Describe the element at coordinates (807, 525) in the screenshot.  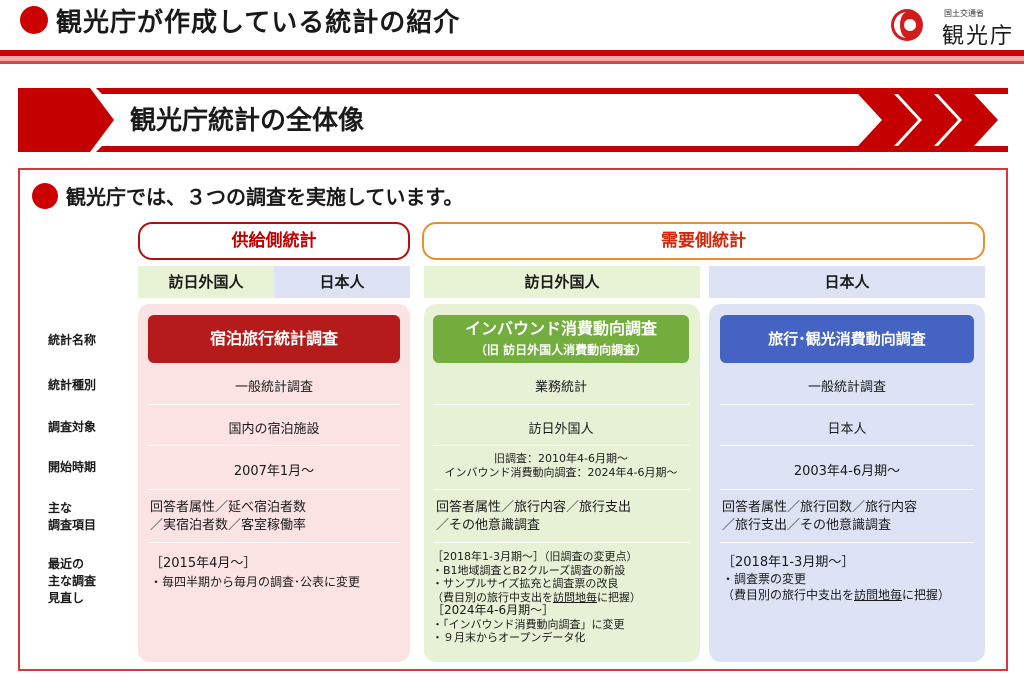
I see `survey-items-line: ／旅行支出／その他意識調査` at that location.